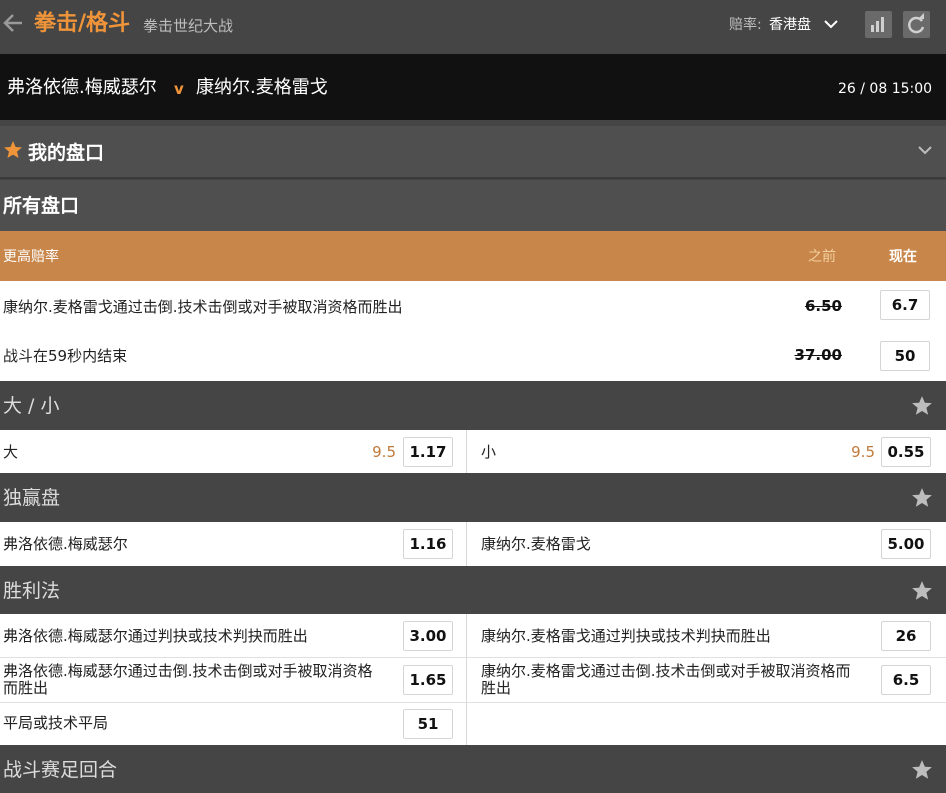 The width and height of the screenshot is (946, 793). Describe the element at coordinates (66, 153) in the screenshot. I see `my-markets-label: 我的盘口` at that location.